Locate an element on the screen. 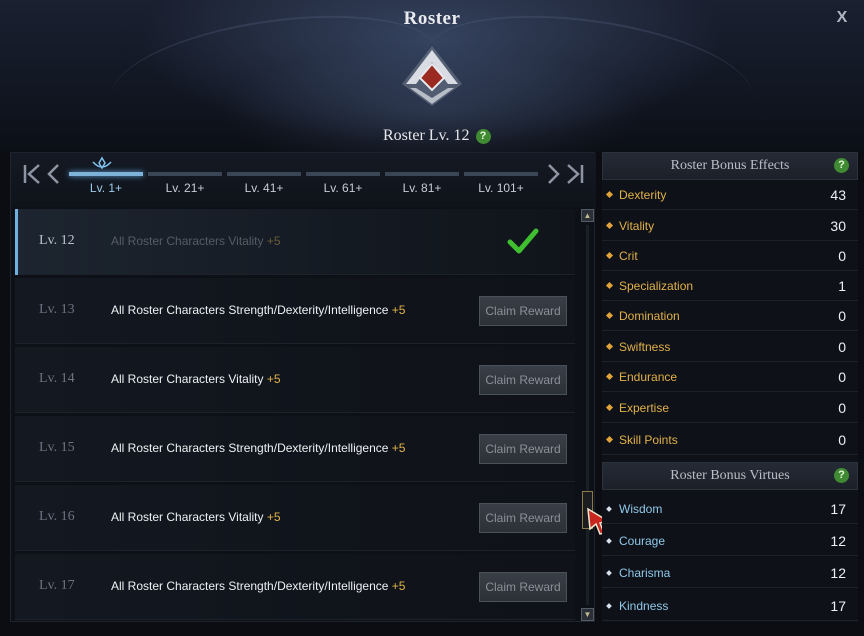  bonus-virtues-header: Roster Bonus Virtues ? is located at coordinates (730, 476).